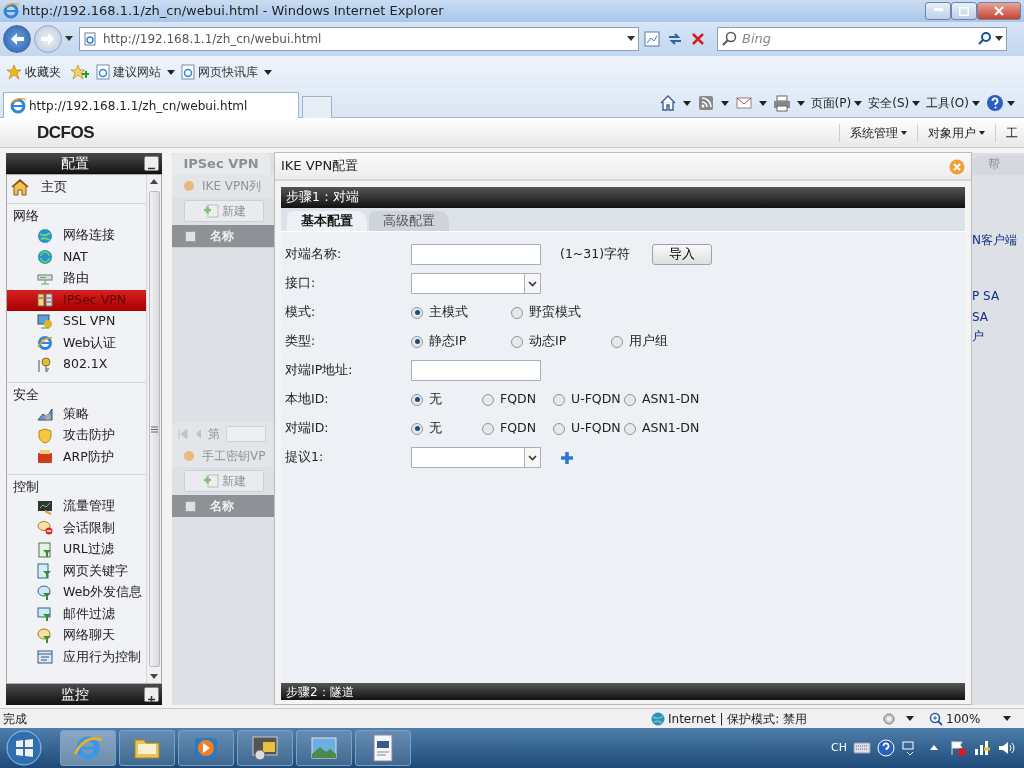  What do you see at coordinates (76, 436) in the screenshot?
I see `sidebar-item: 攻击防护` at bounding box center [76, 436].